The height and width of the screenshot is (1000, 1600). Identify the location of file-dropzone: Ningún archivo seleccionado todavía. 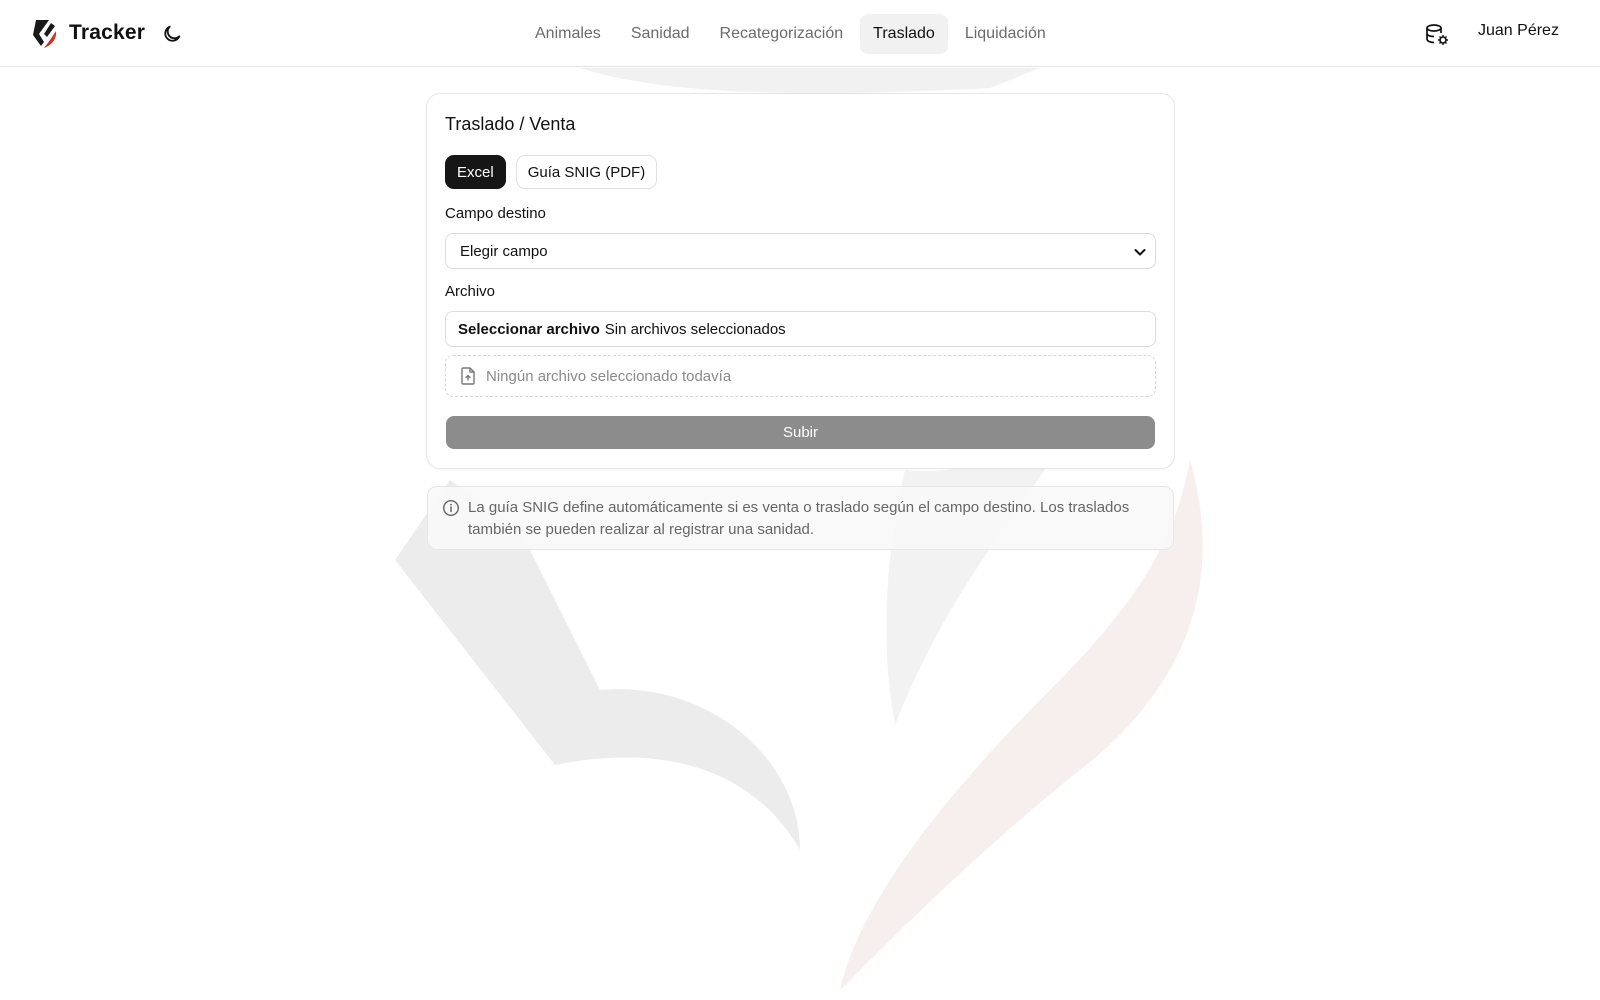
(800, 376).